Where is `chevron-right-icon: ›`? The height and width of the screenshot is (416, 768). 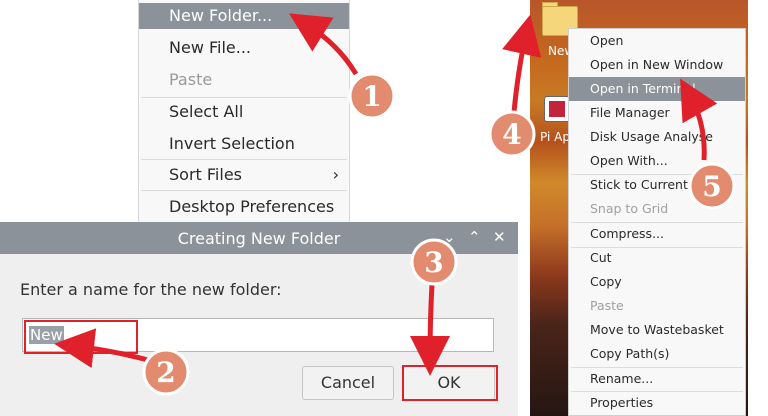 chevron-right-icon: › is located at coordinates (335, 174).